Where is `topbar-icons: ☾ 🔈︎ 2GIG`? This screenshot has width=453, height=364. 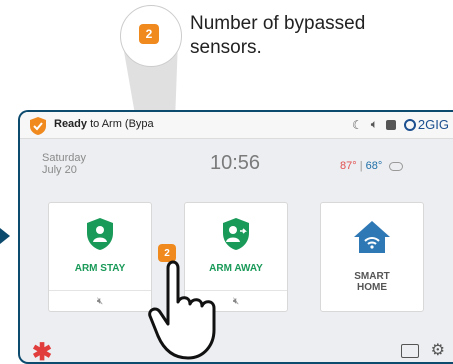
topbar-icons: ☾ 🔈︎ 2GIG is located at coordinates (400, 124).